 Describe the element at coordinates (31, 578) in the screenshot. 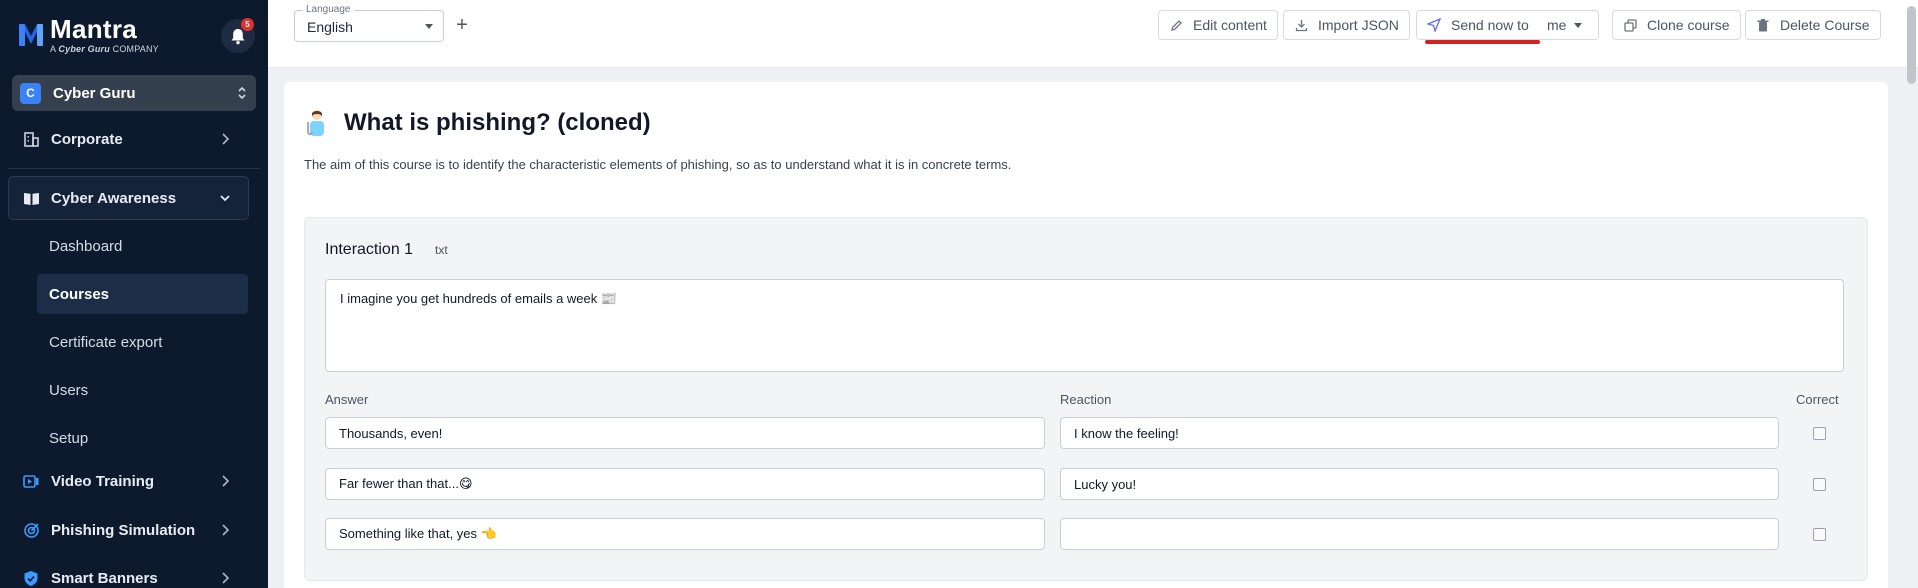

I see `shield-check-icon` at that location.